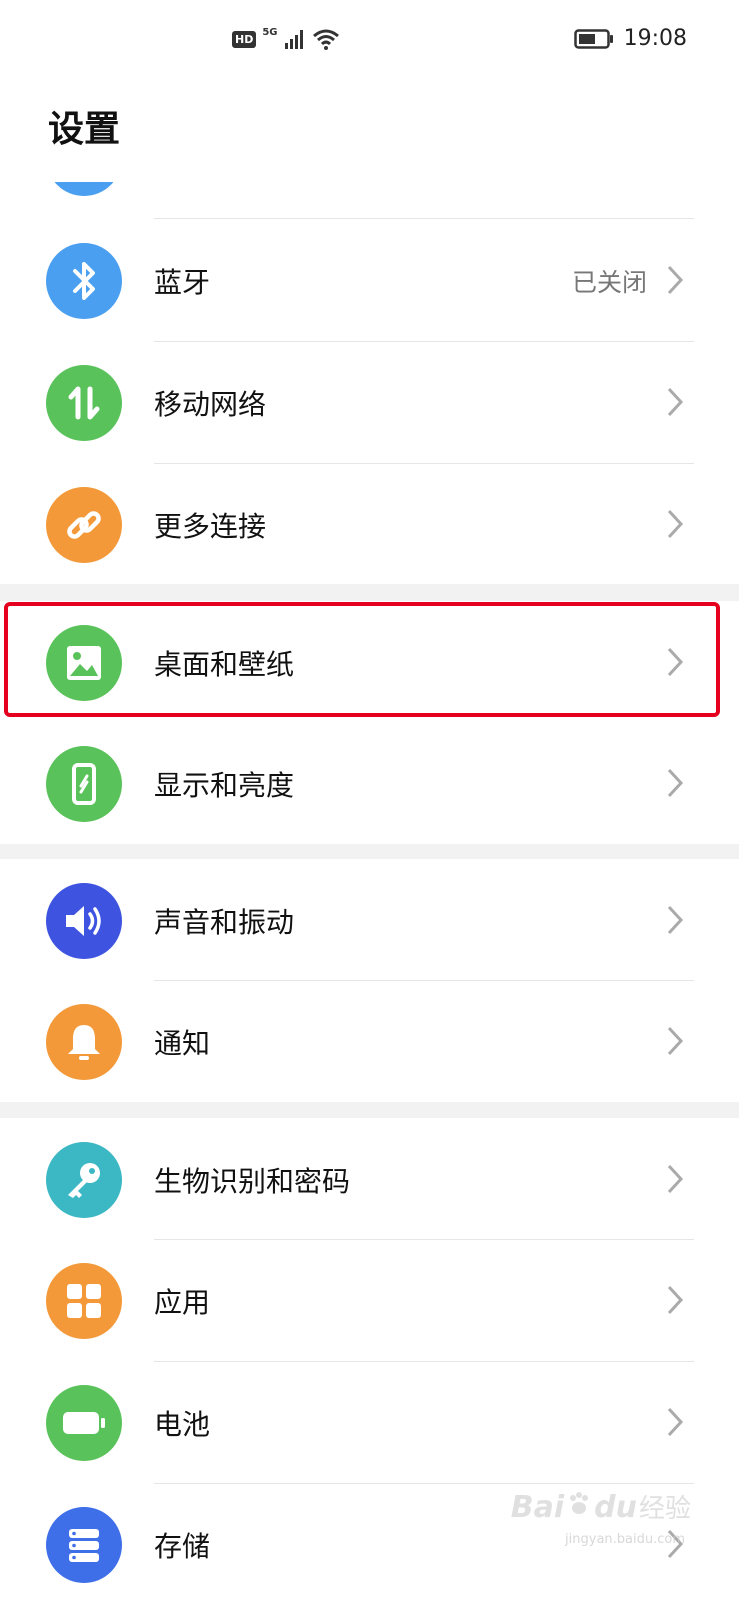 Image resolution: width=739 pixels, height=1600 pixels. I want to click on status-right: 19:08, so click(630, 38).